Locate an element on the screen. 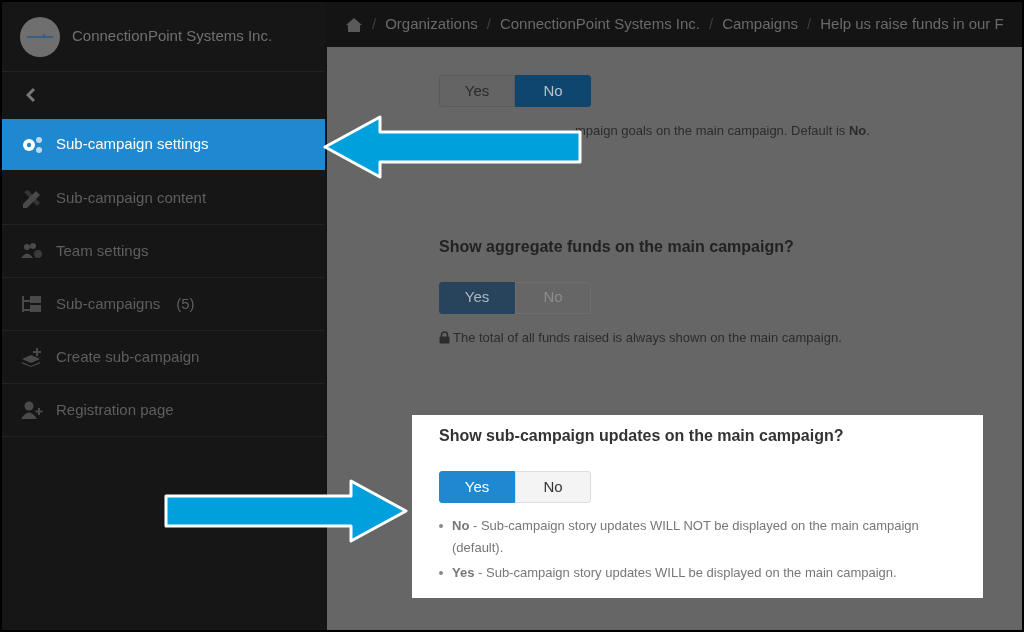 The height and width of the screenshot is (632, 1024). sidebar-item: Registration page is located at coordinates (163, 410).